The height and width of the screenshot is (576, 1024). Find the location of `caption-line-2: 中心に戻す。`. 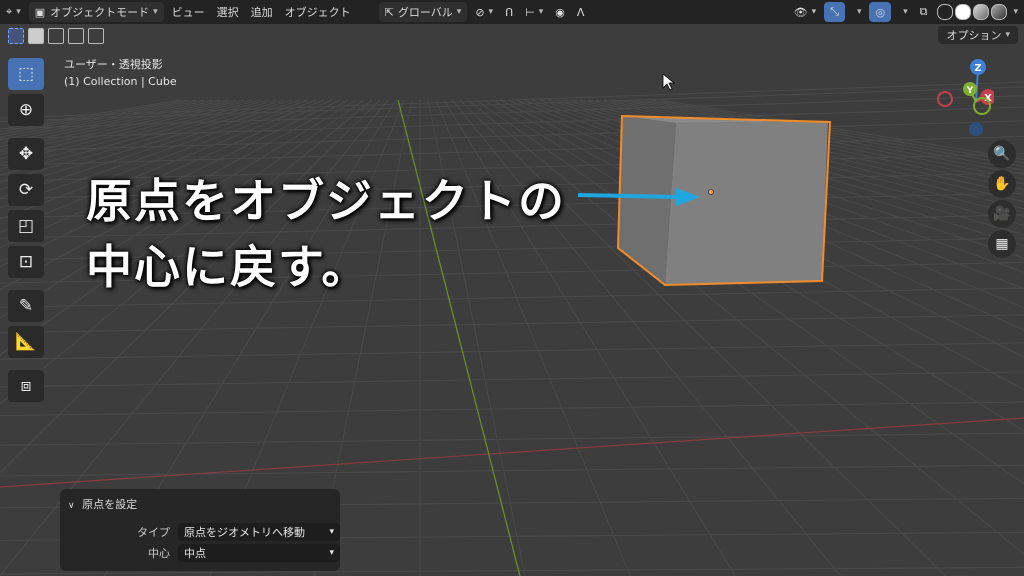

caption-line-2: 中心に戻す。 is located at coordinates (228, 267).